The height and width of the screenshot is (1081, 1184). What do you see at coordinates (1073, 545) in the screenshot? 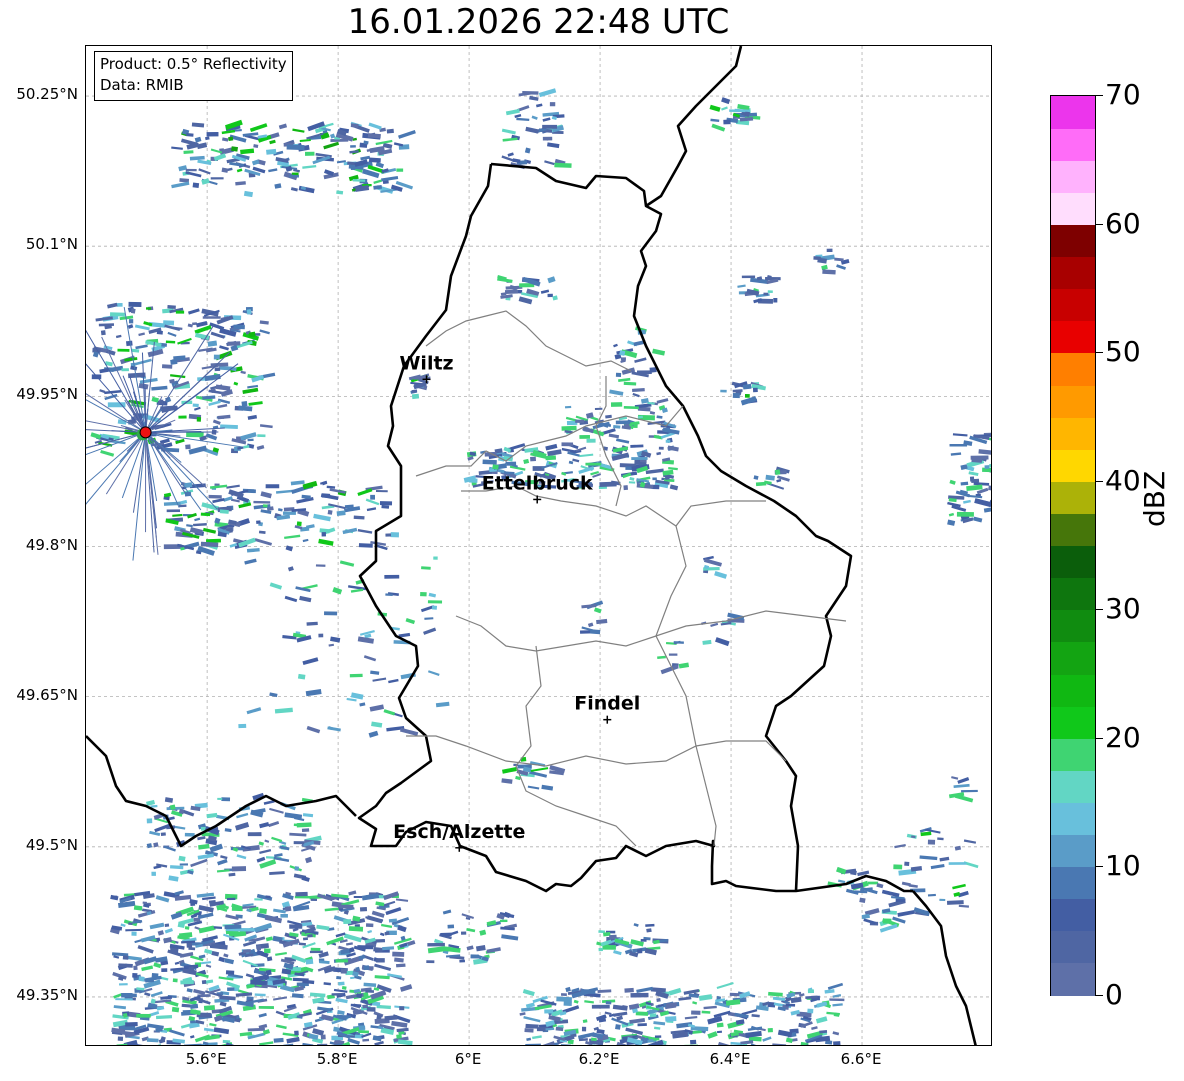
I see `dbz-colorbar` at bounding box center [1073, 545].